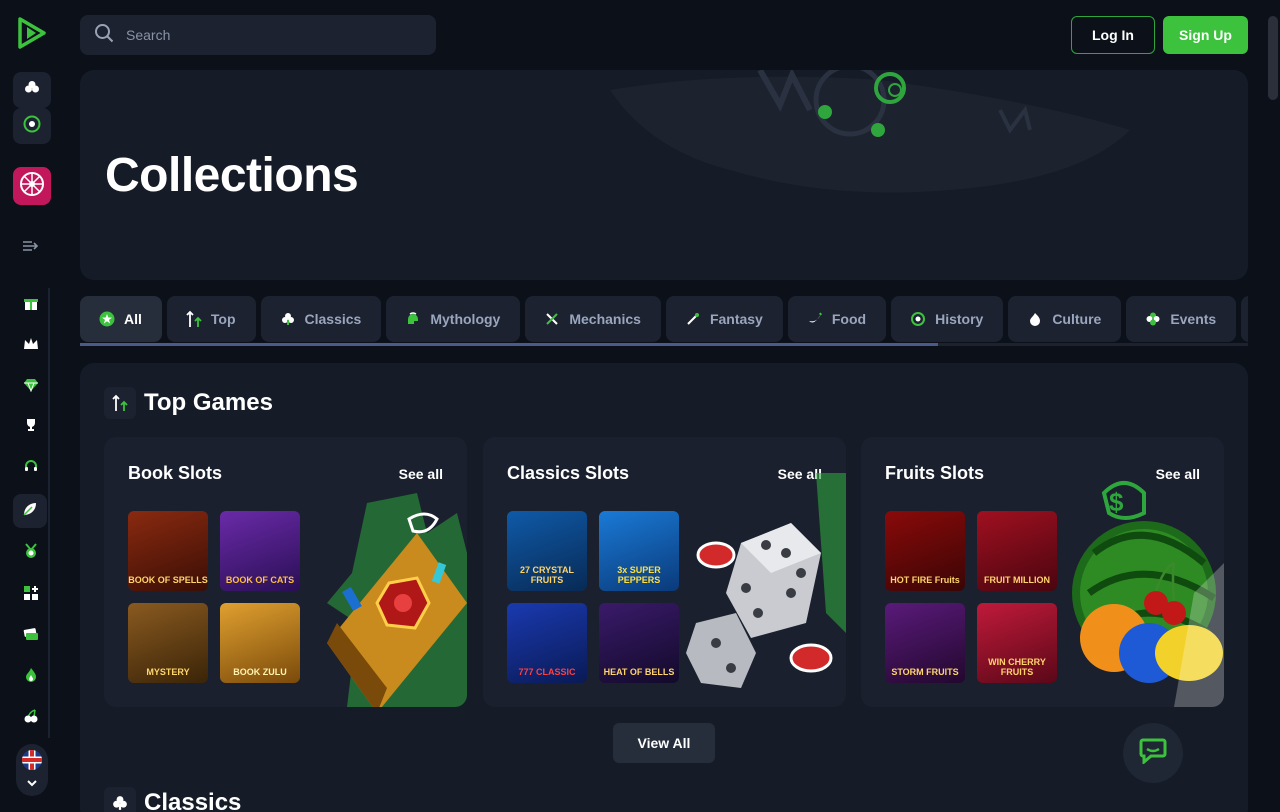 Image resolution: width=1280 pixels, height=812 pixels. I want to click on game-thumbnail: 777 CLASSIC, so click(547, 643).